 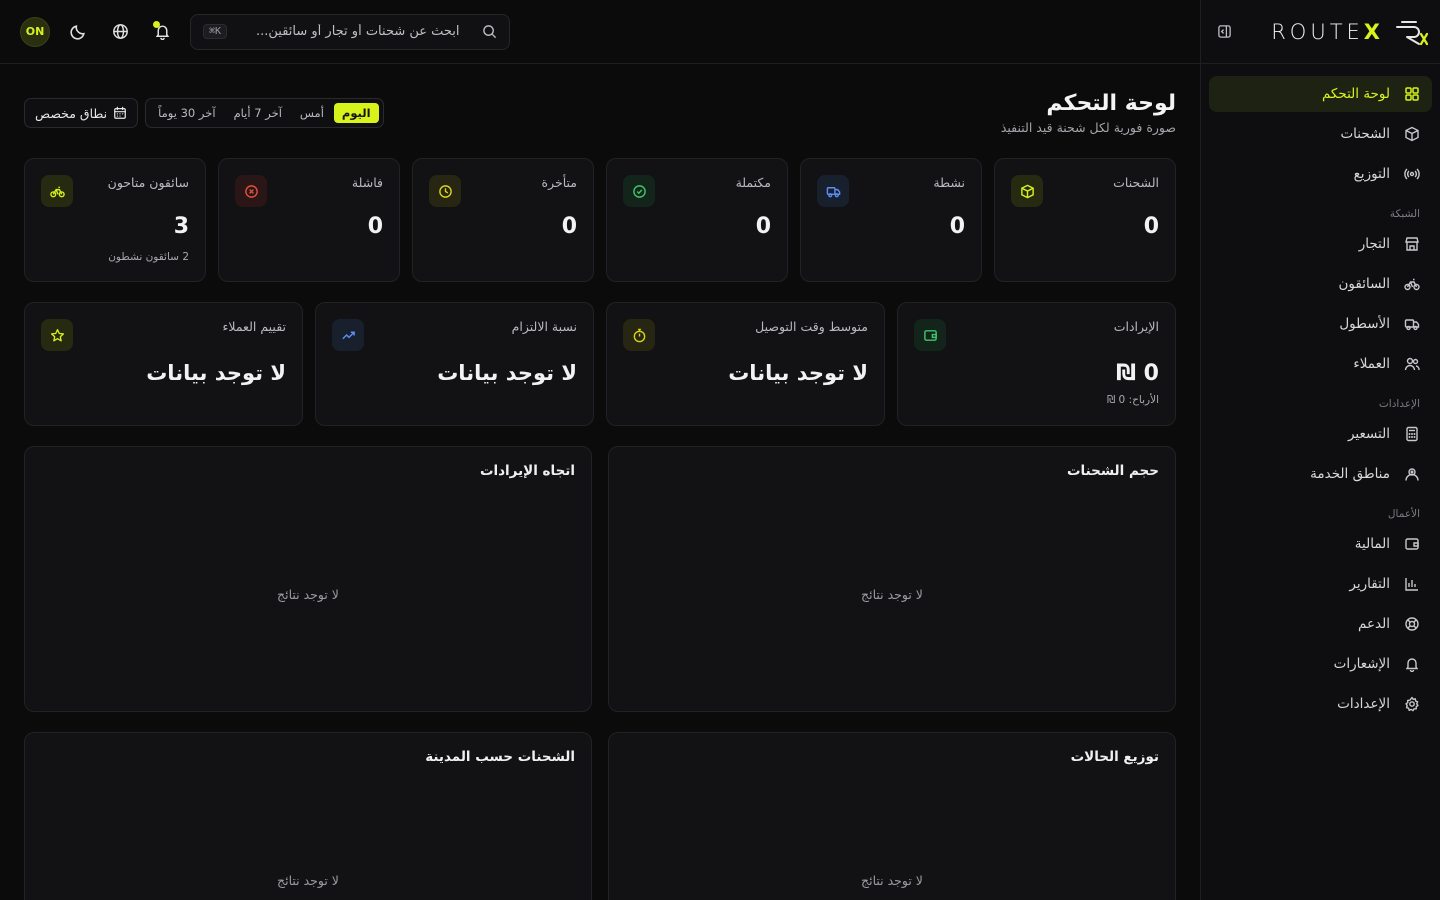 I want to click on sidebar-item-drivers: السائقون, so click(x=1320, y=284).